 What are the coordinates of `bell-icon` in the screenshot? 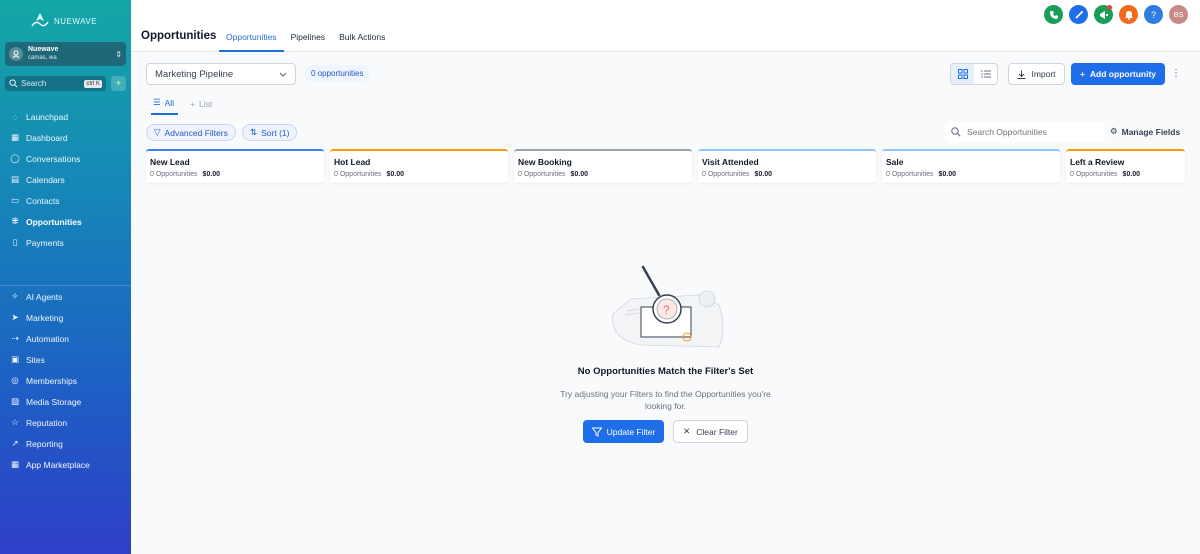 It's located at (1128, 15).